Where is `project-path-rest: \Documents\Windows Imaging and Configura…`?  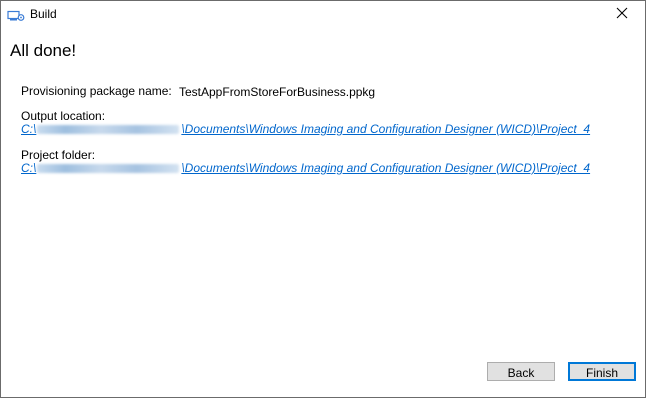 project-path-rest: \Documents\Windows Imaging and Configura… is located at coordinates (386, 168).